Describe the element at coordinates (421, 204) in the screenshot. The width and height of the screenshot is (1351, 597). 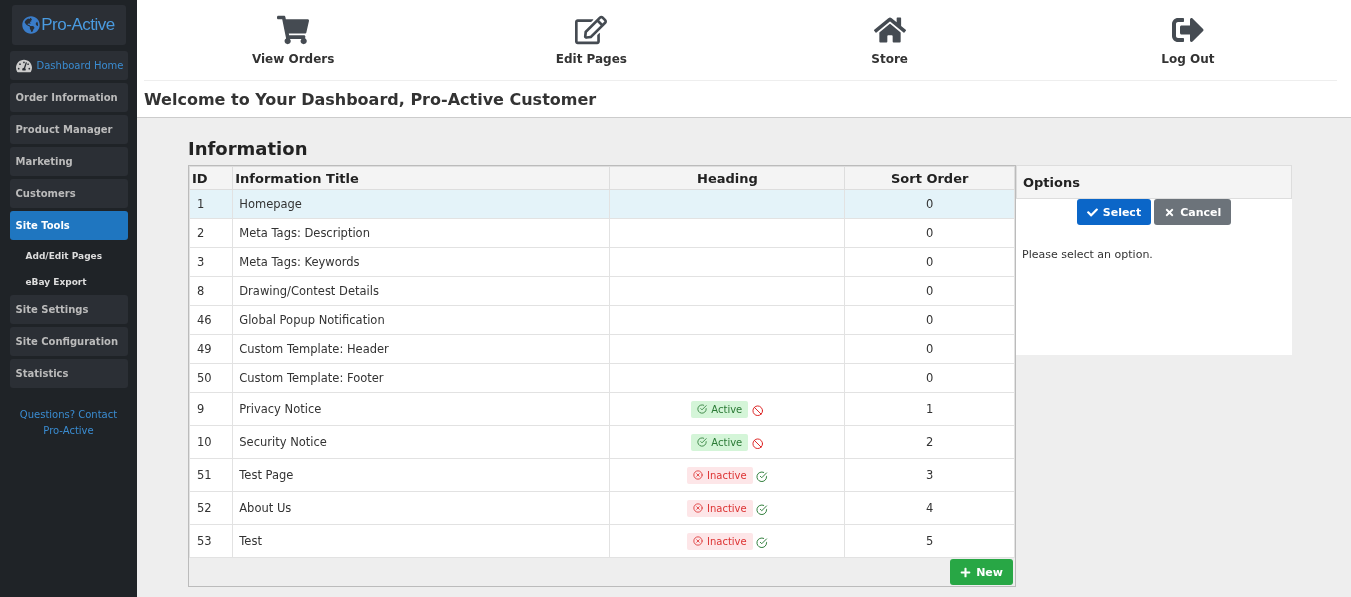
I see `table-cell: Homepage` at that location.